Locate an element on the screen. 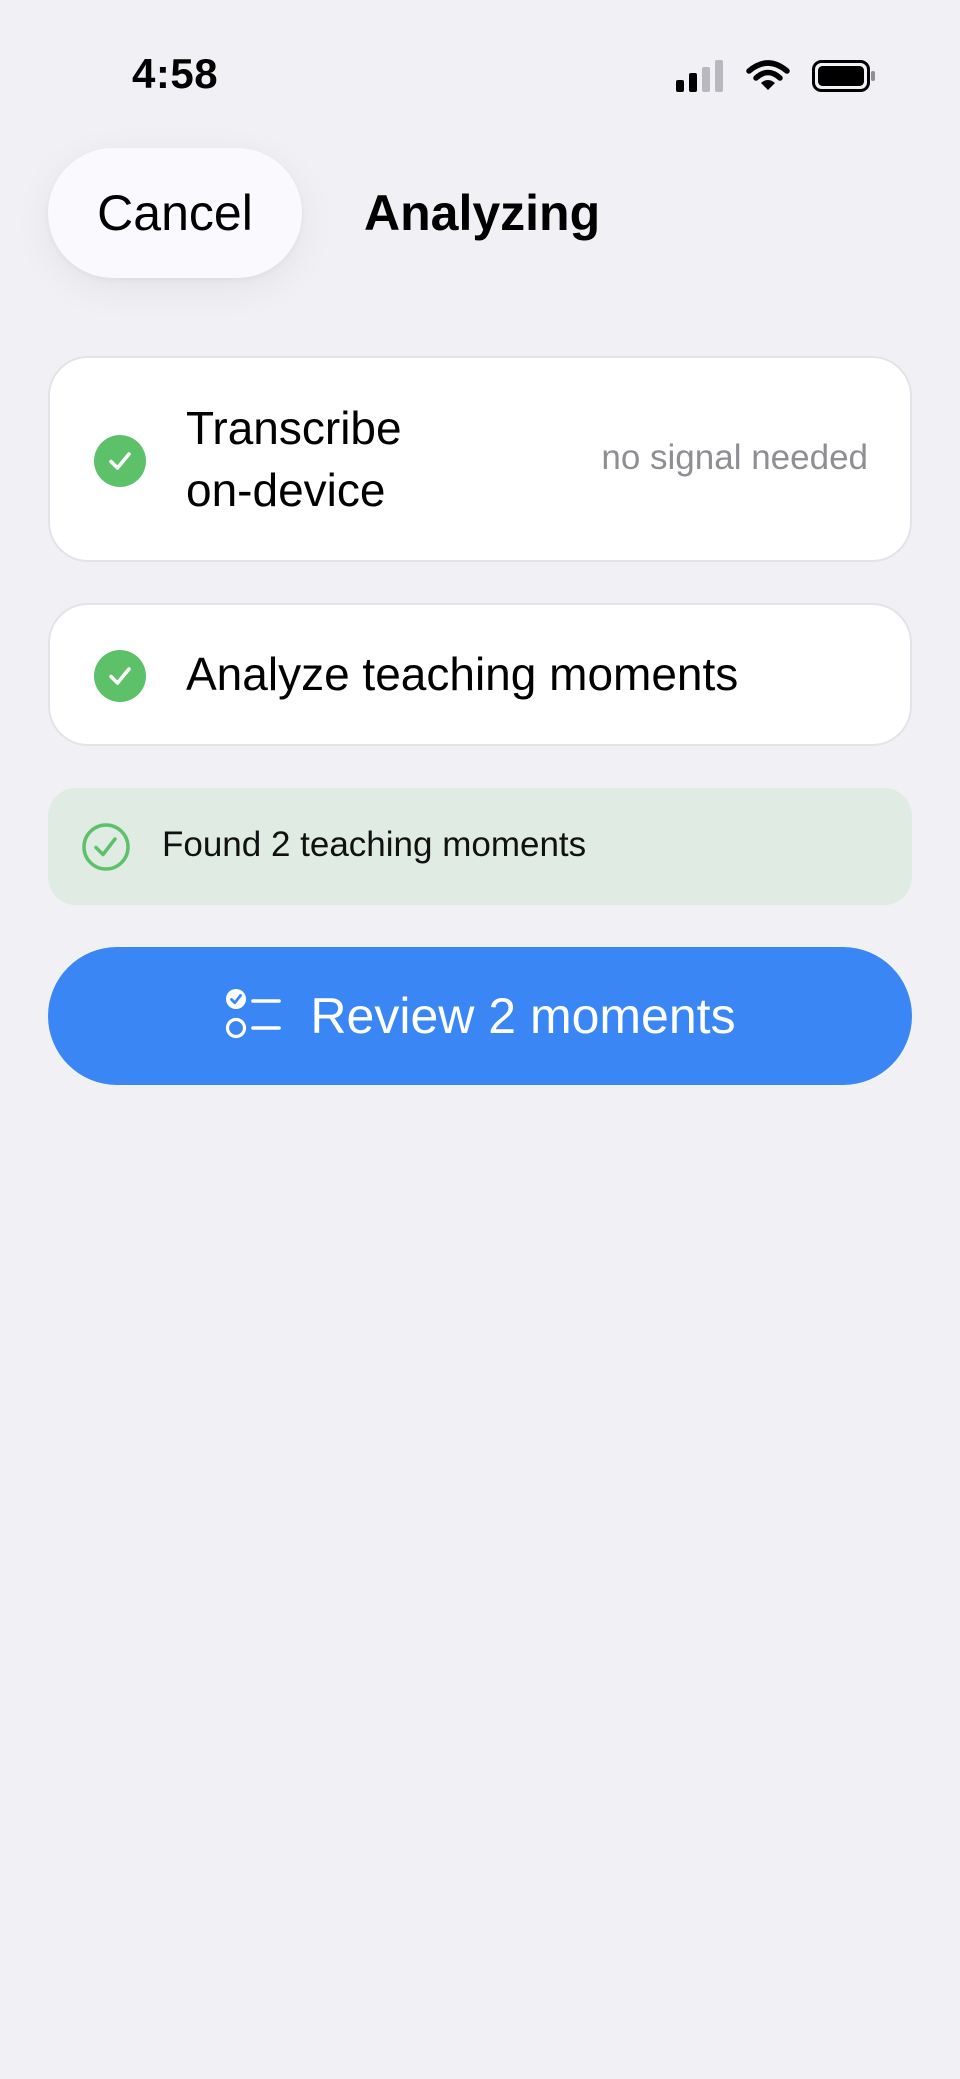  status-bar: 4:58 is located at coordinates (480, 75).